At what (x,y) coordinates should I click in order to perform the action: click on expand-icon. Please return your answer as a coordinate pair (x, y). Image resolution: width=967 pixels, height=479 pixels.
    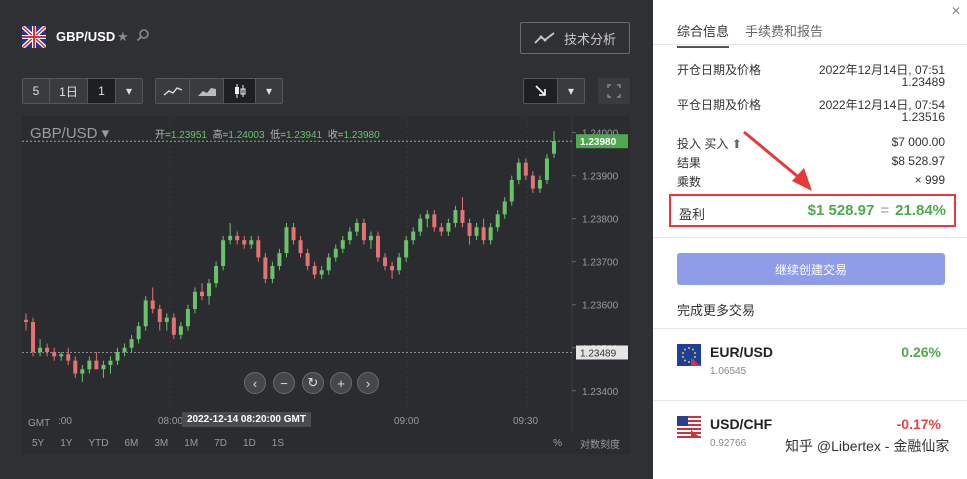
    Looking at the image, I should click on (614, 91).